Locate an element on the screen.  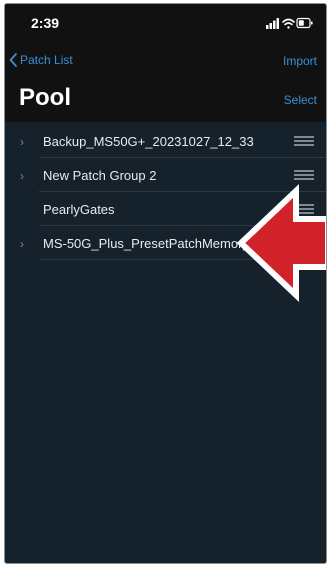
status-icons is located at coordinates (289, 23).